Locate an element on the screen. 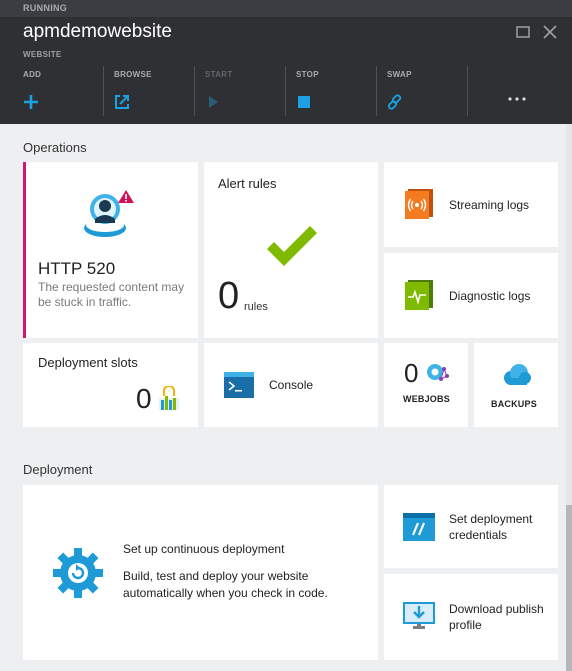 The height and width of the screenshot is (671, 572). start-label: START is located at coordinates (219, 74).